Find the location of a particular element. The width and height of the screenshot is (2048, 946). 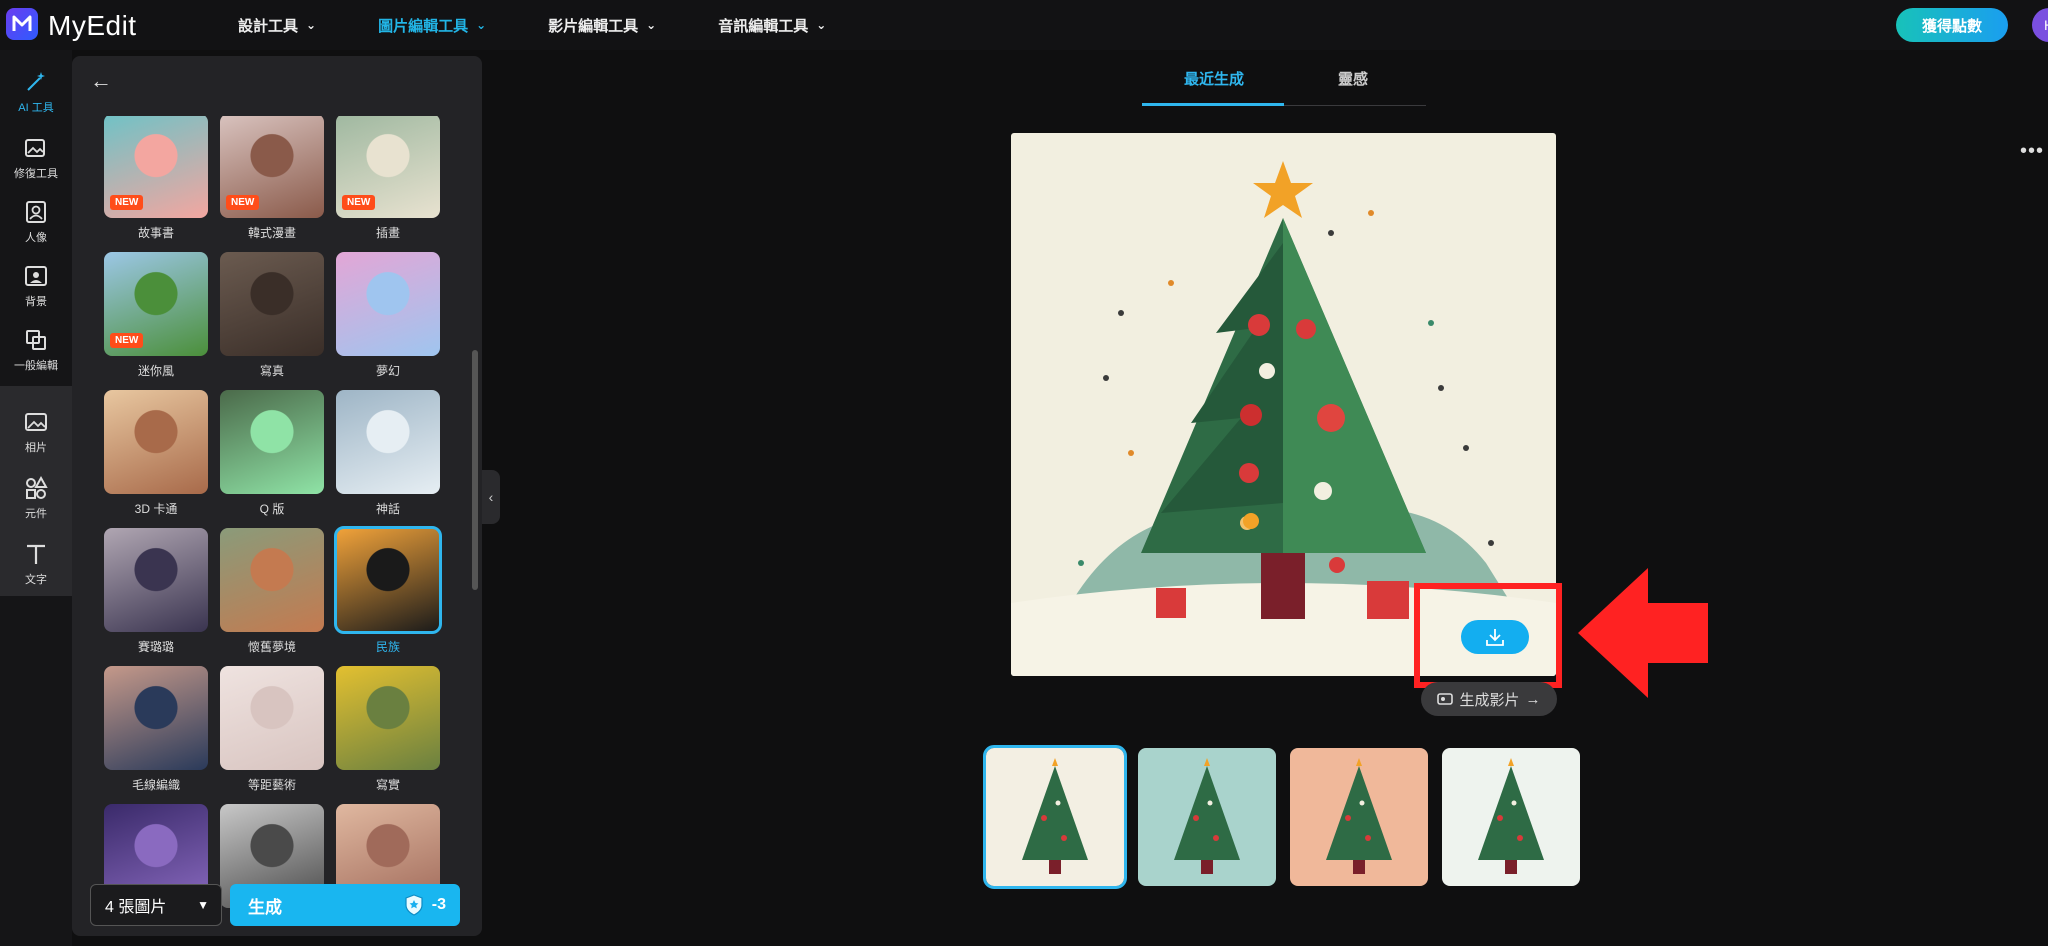

style-card: 夢幻 is located at coordinates (388, 315).